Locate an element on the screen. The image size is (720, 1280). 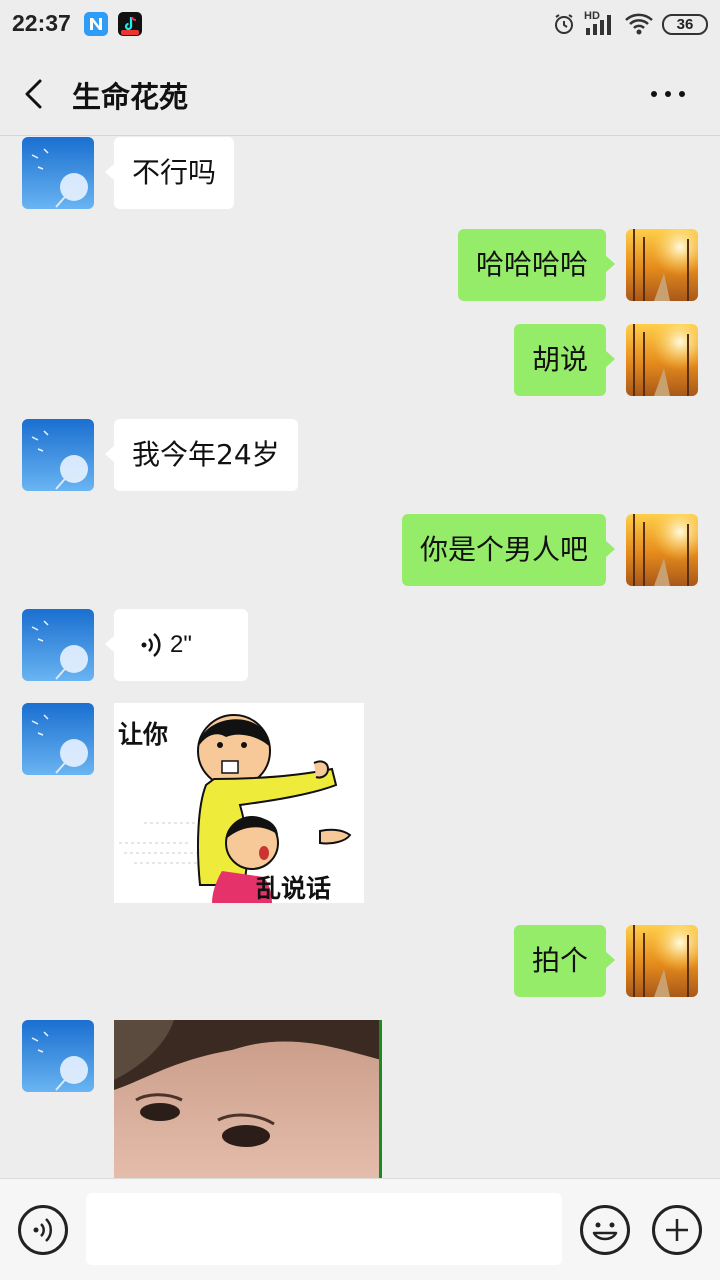
wifi-icon is located at coordinates (639, 24).